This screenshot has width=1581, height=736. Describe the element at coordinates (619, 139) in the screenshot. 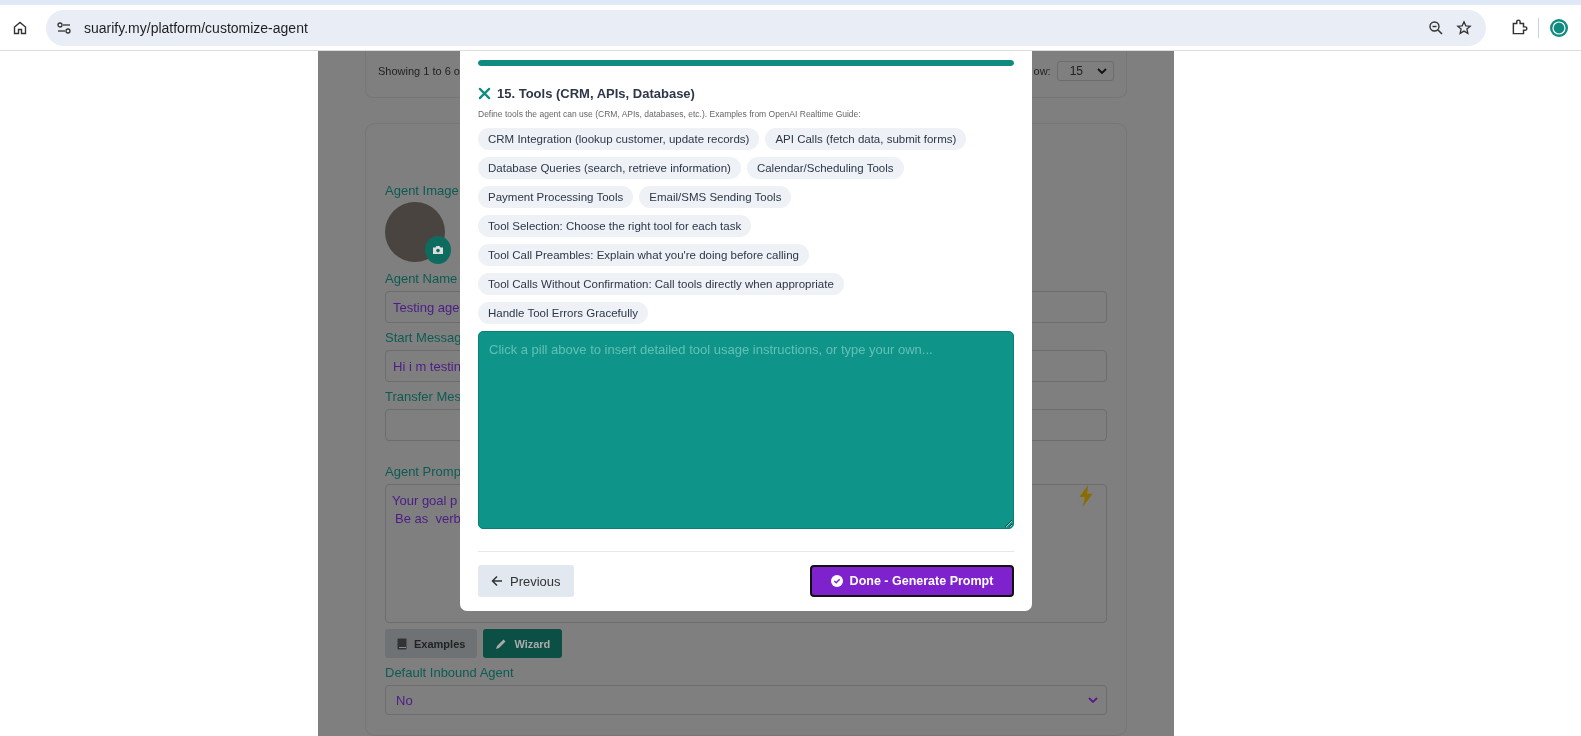

I see `suggestion-pill: CRM Integration (lookup customer, update records)` at that location.